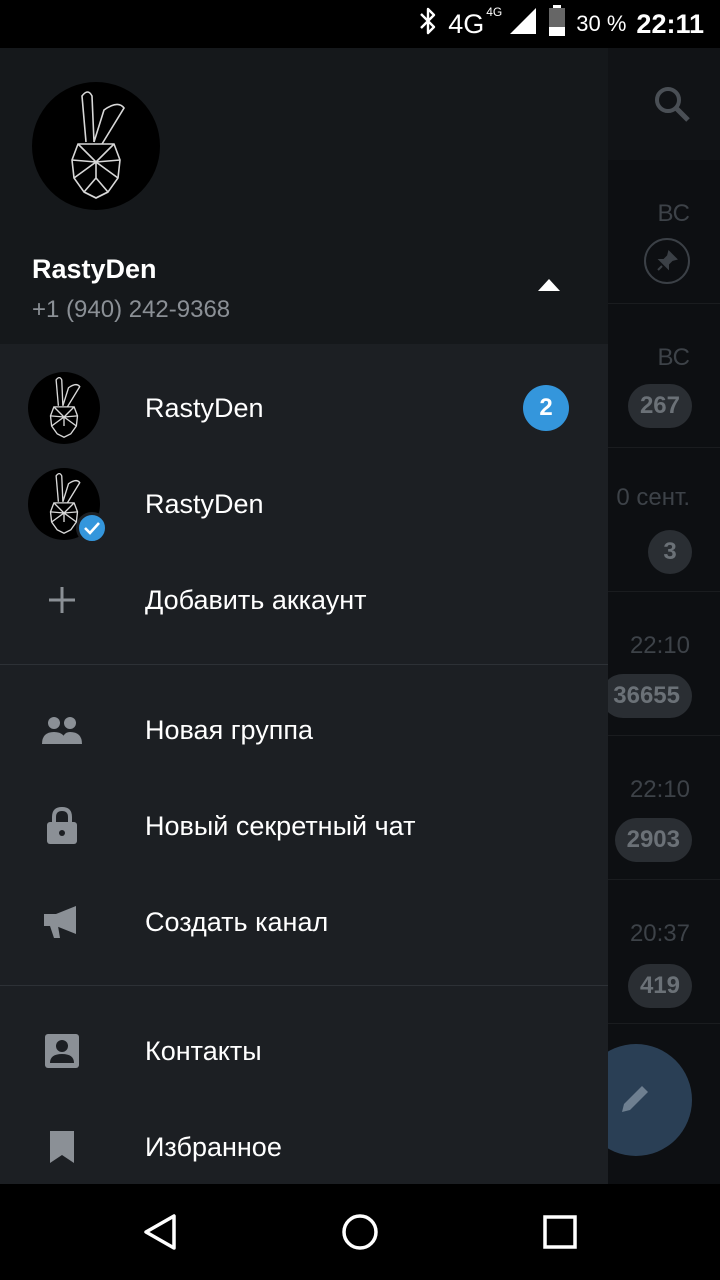  Describe the element at coordinates (659, 406) in the screenshot. I see `unread-count: 267` at that location.